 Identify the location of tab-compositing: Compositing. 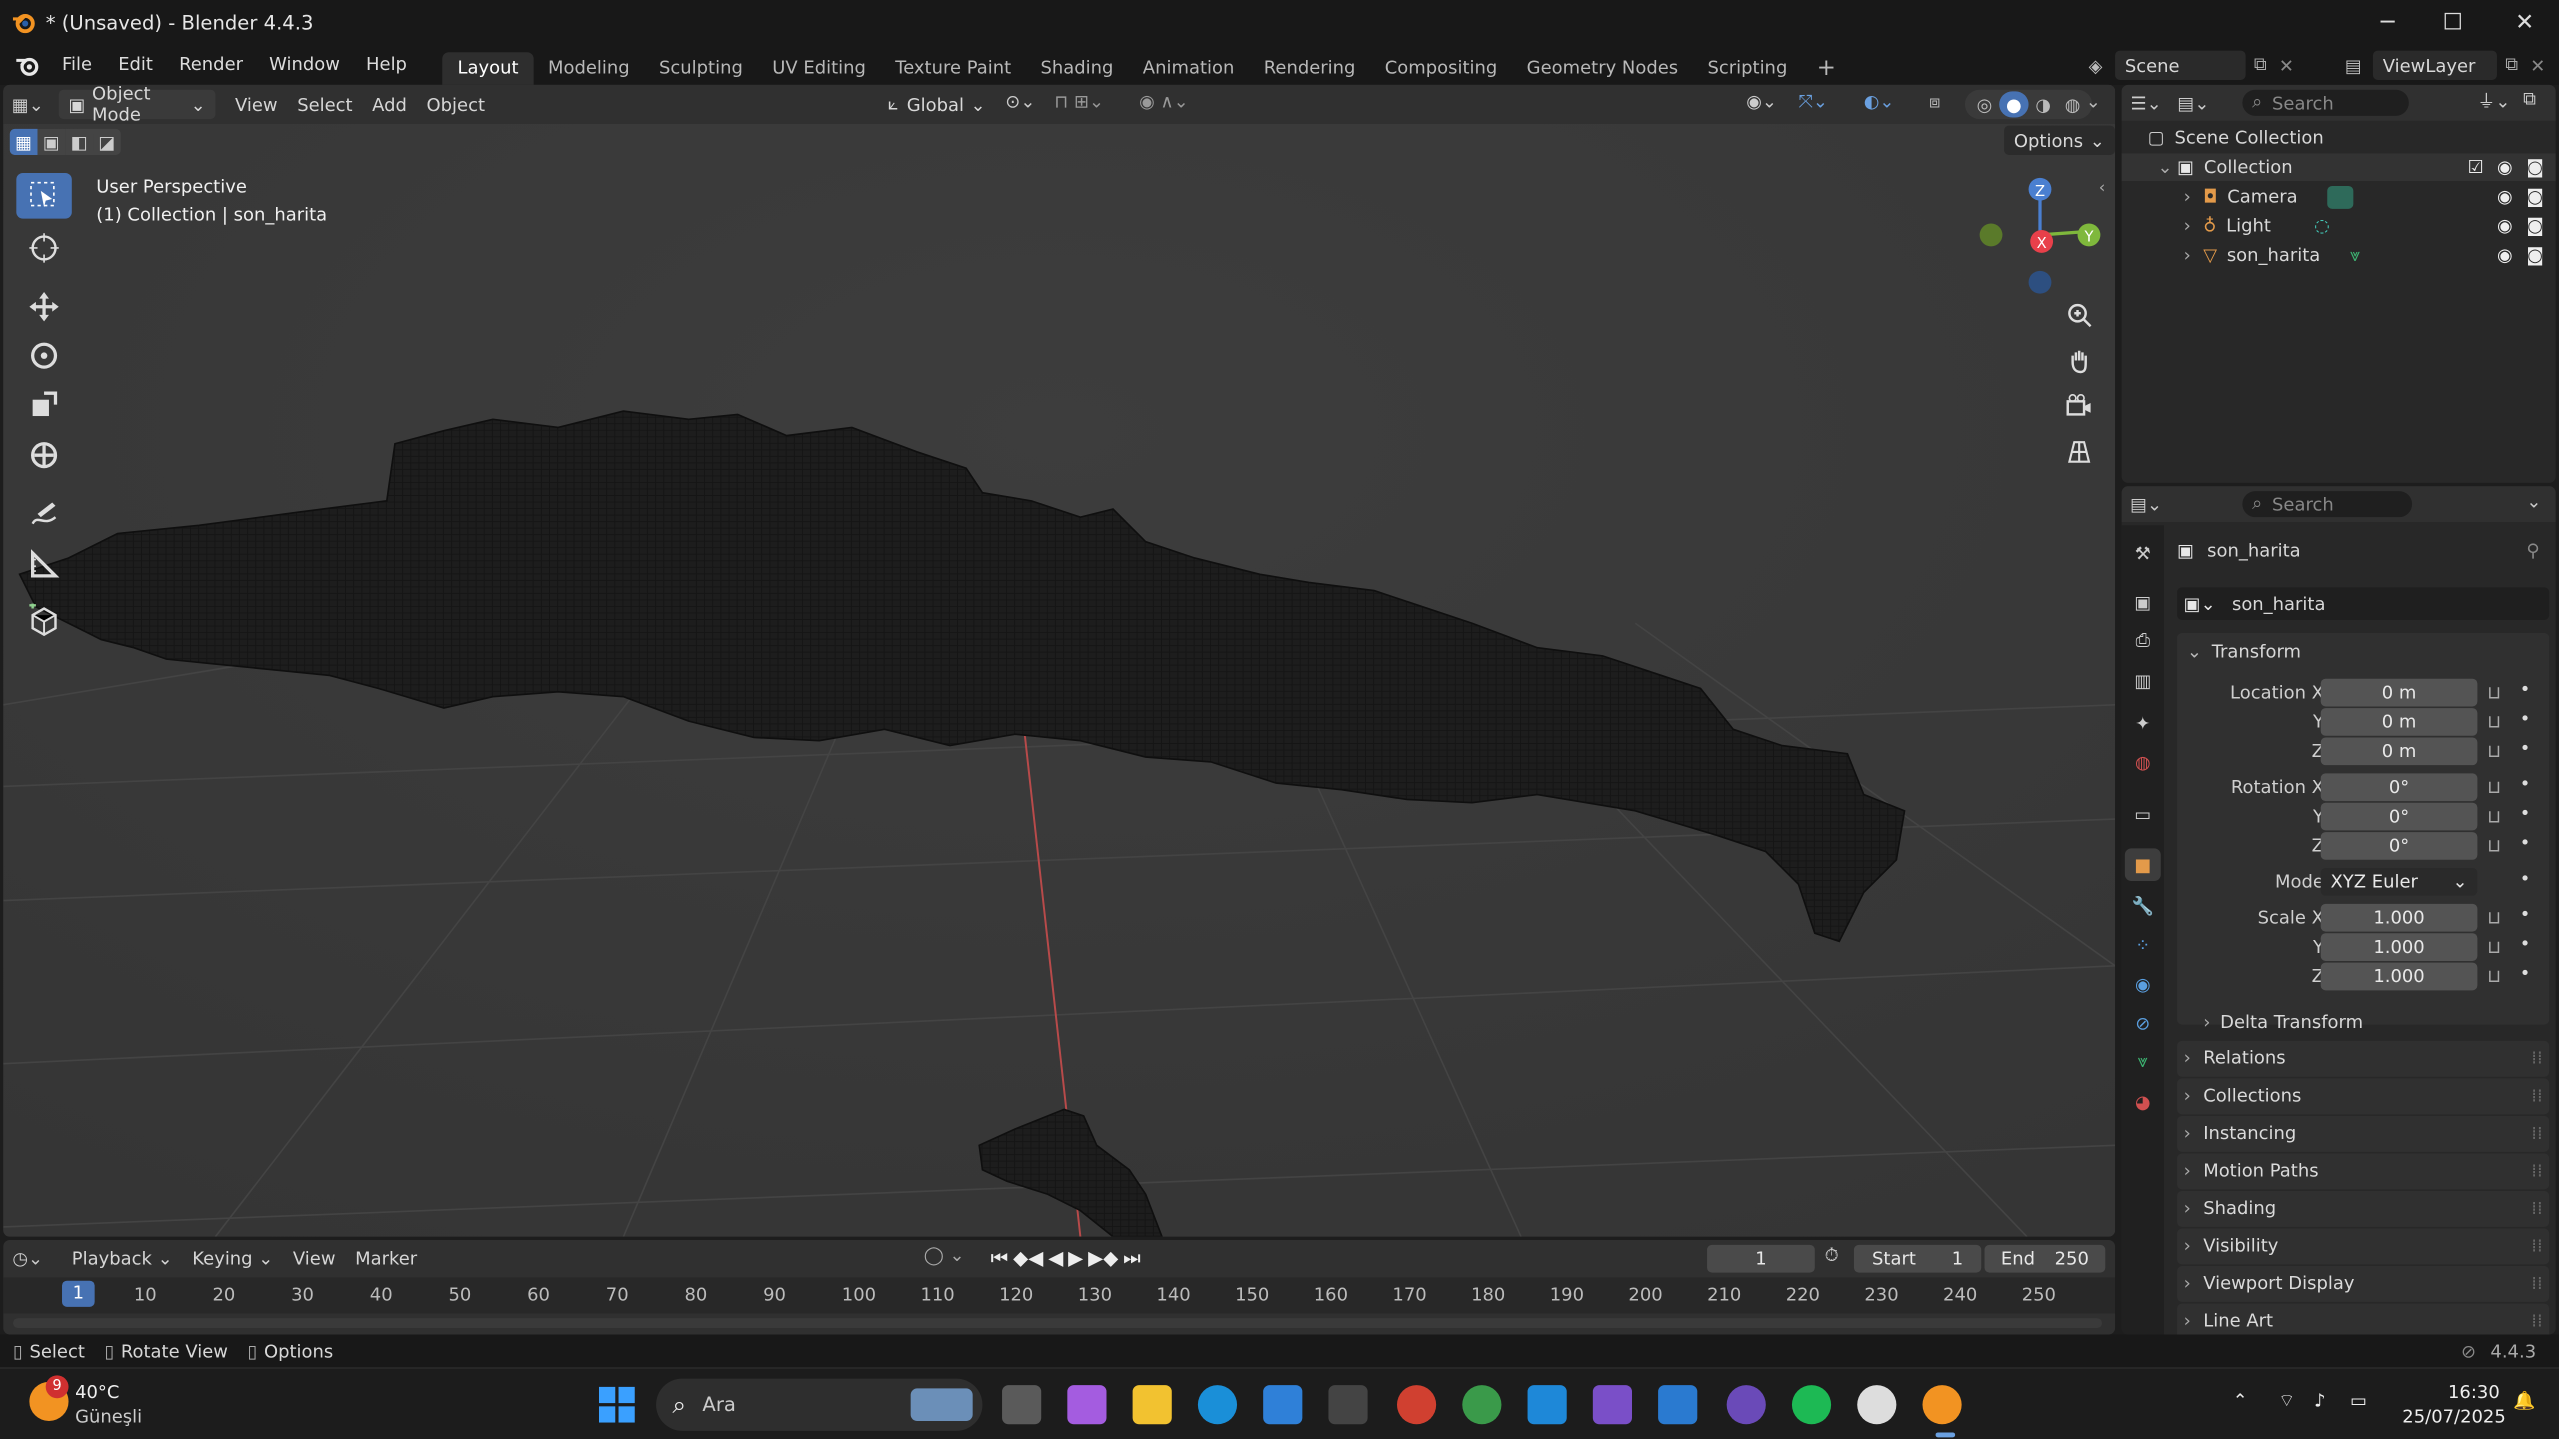
(1441, 68).